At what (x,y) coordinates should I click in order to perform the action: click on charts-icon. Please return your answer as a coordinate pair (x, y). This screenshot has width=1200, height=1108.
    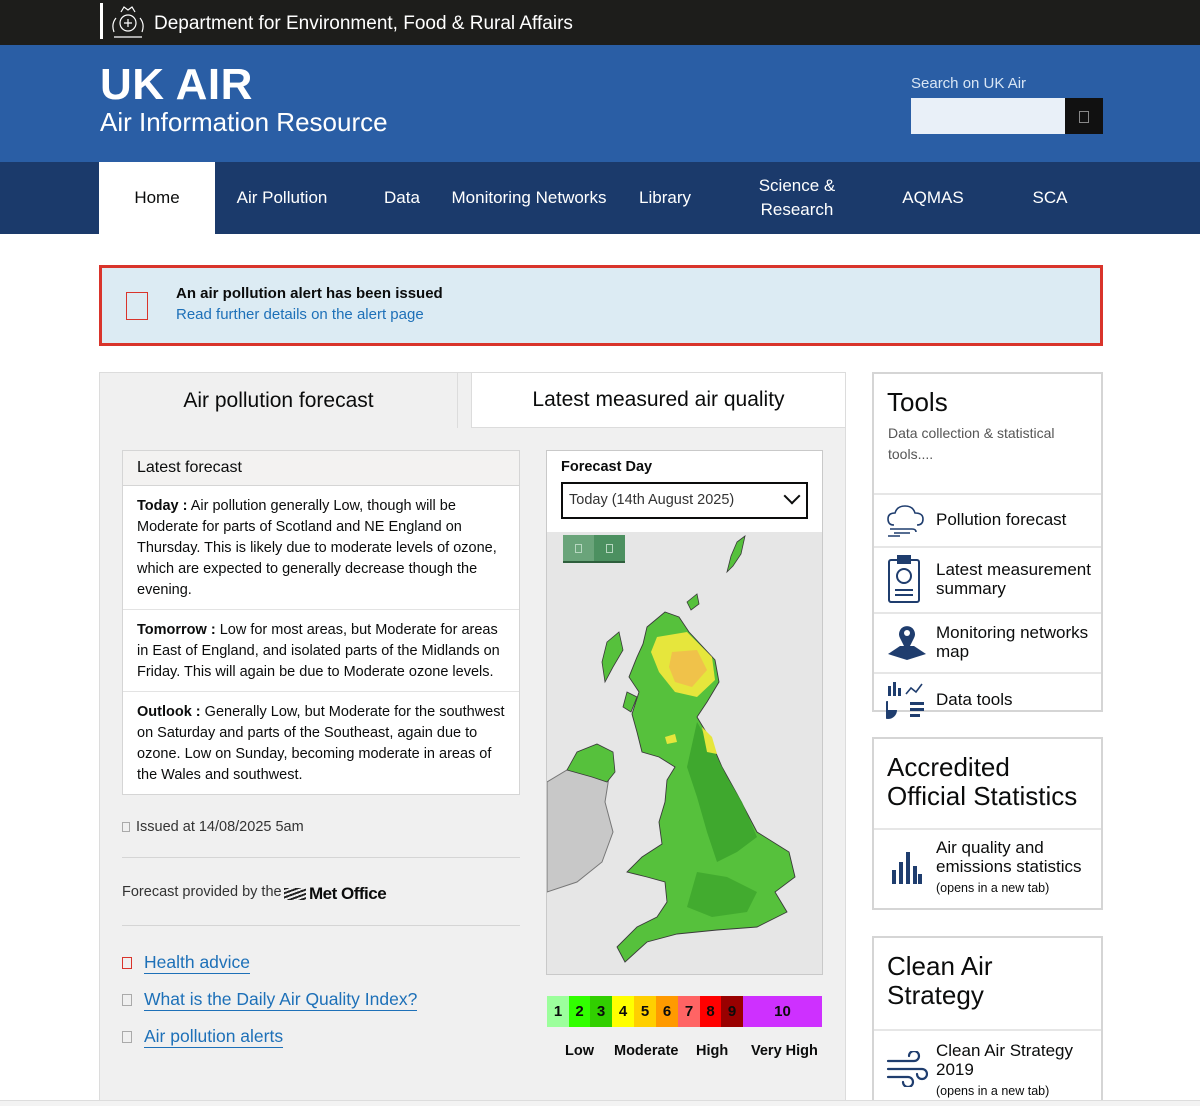
    Looking at the image, I should click on (905, 700).